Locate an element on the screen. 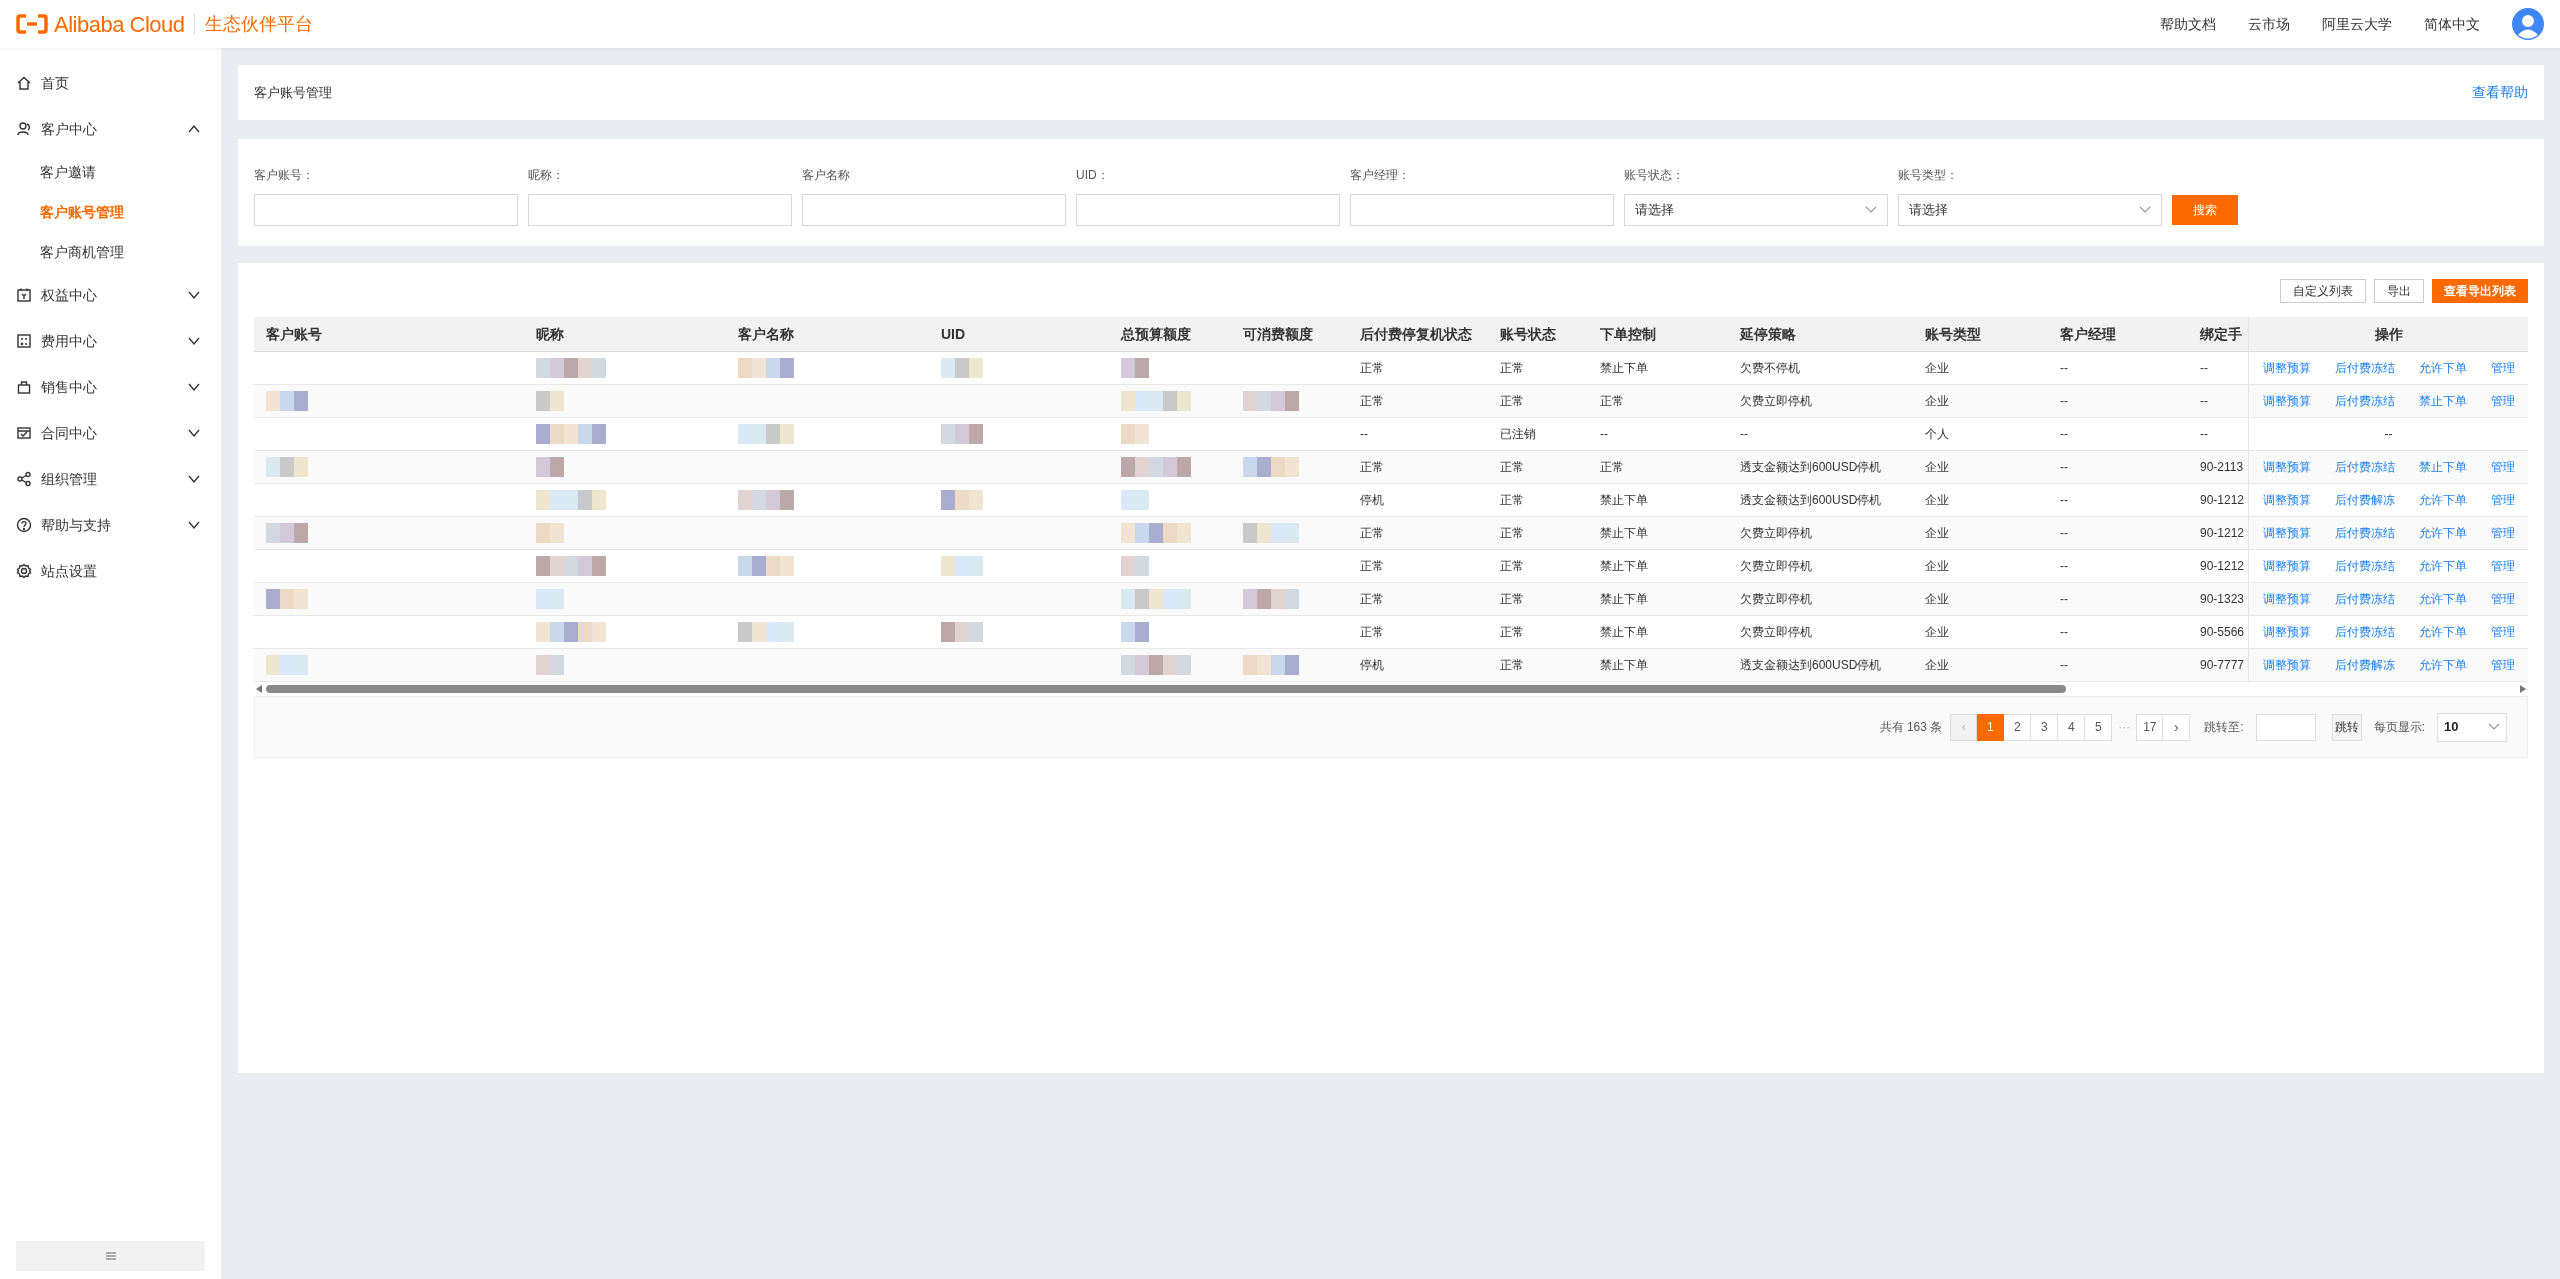 The width and height of the screenshot is (2560, 1279). table-cell-text: 90-1212 is located at coordinates (2222, 533).